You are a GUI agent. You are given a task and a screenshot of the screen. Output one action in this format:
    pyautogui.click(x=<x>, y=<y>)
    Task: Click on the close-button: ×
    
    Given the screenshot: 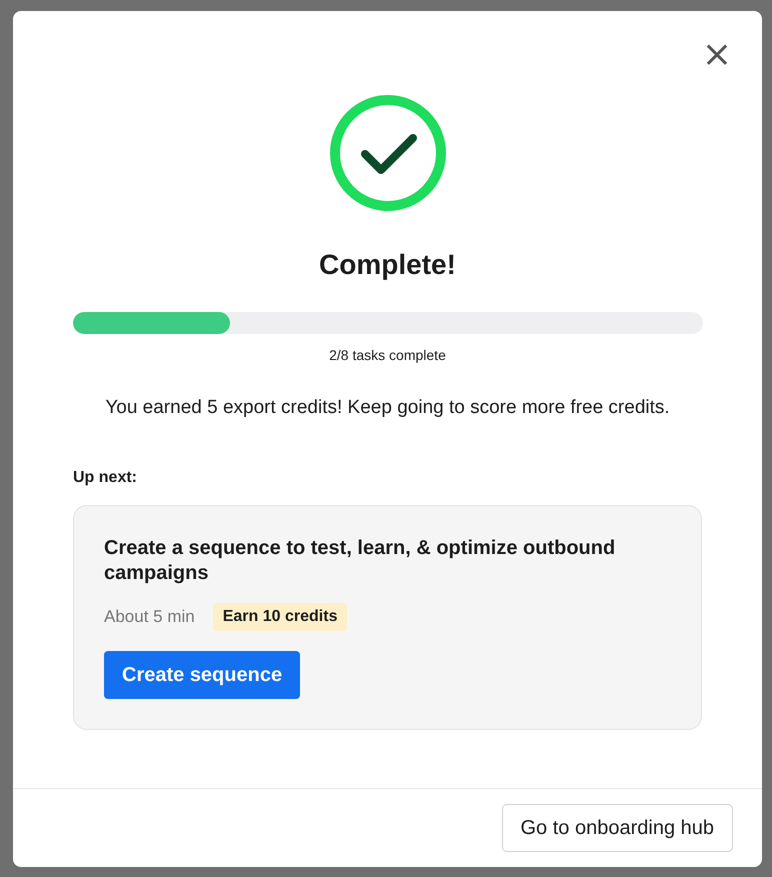 What is the action you would take?
    pyautogui.click(x=717, y=55)
    